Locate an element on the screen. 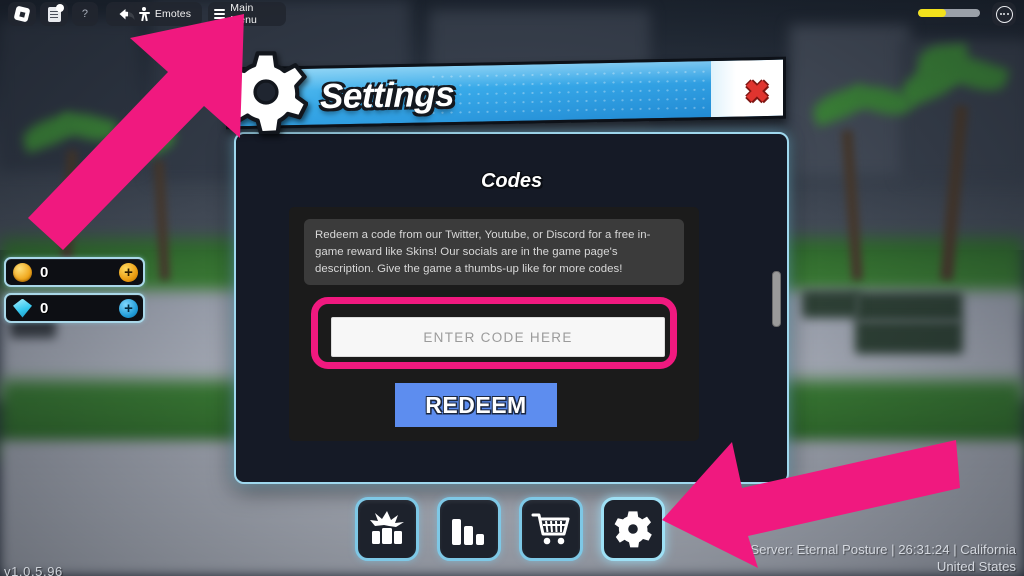 This screenshot has height=576, width=1024. code-input-field: ENTER CODE HERE is located at coordinates (498, 337).